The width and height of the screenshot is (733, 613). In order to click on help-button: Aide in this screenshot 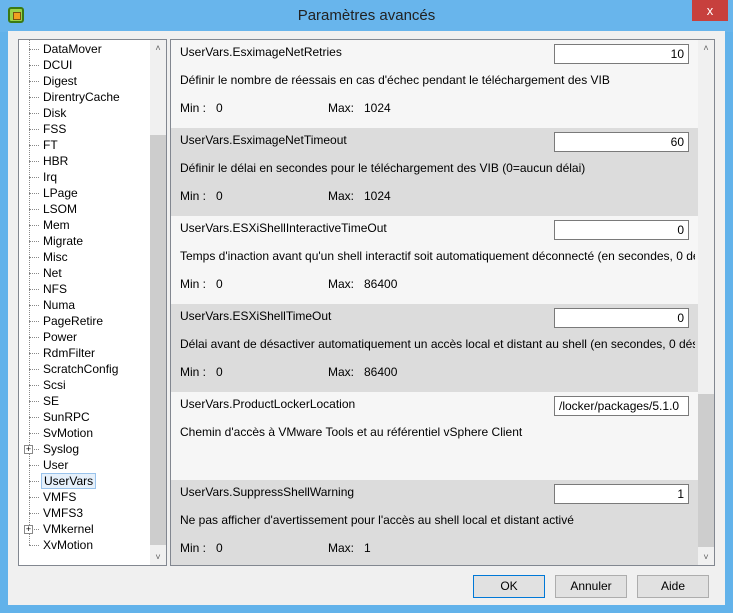, I will do `click(673, 586)`.